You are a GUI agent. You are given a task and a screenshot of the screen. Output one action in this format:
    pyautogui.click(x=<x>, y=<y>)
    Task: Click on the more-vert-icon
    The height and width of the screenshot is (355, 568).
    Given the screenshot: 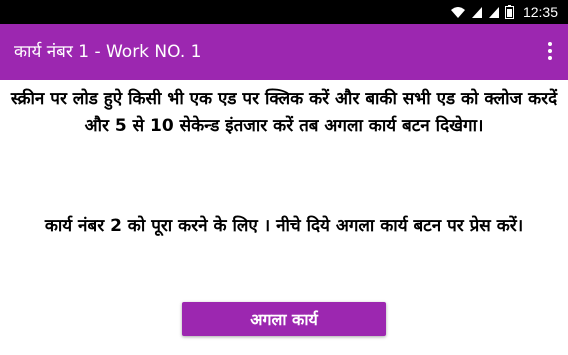 What is the action you would take?
    pyautogui.click(x=550, y=52)
    